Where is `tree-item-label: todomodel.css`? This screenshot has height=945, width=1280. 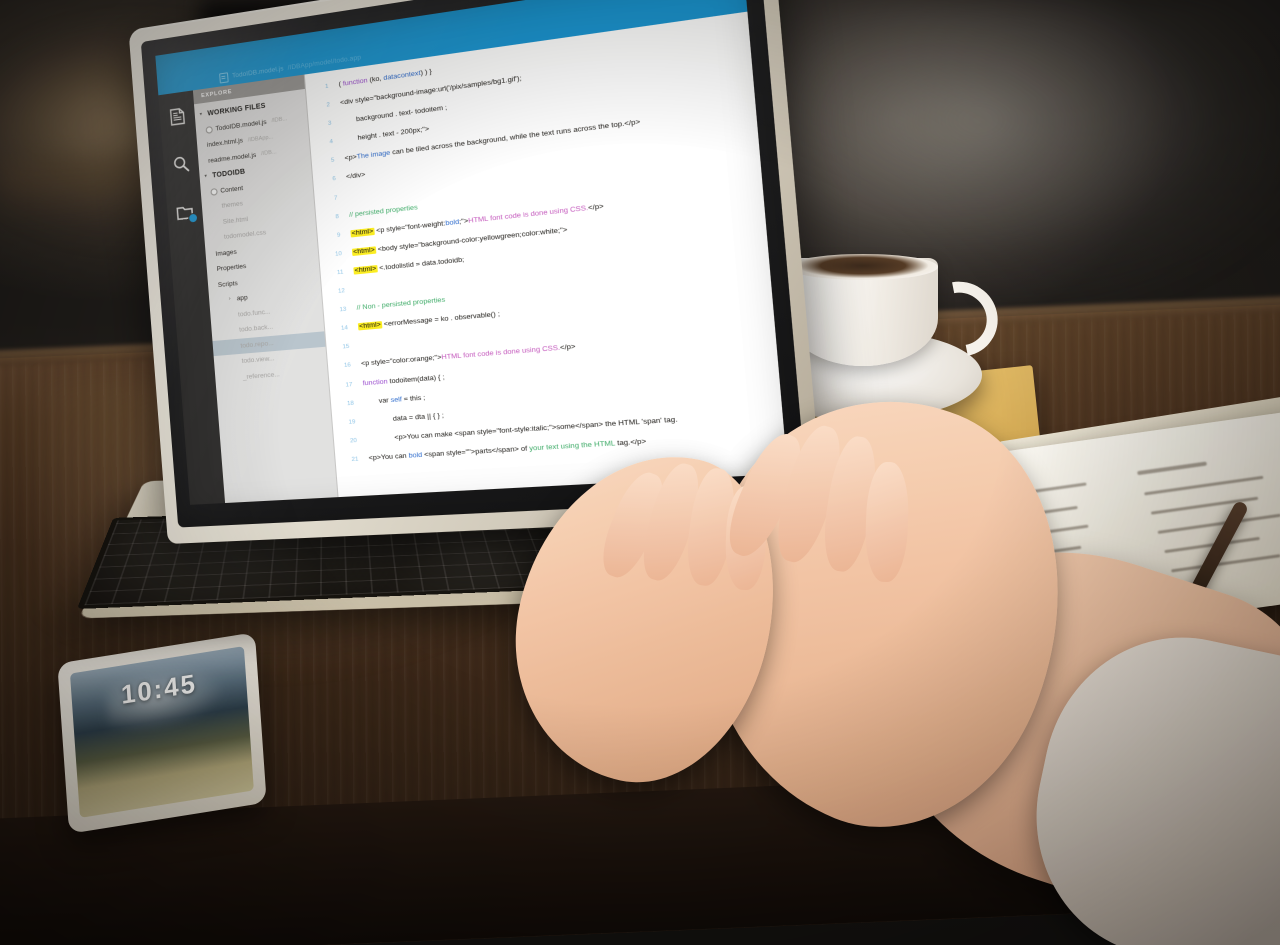 tree-item-label: todomodel.css is located at coordinates (245, 235).